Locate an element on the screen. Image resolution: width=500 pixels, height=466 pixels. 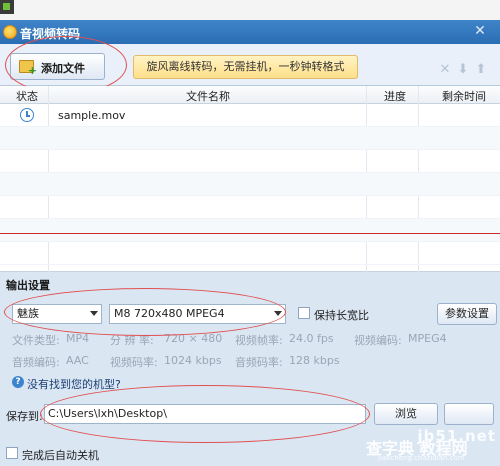
keep-ratio-checkbox is located at coordinates (304, 313).